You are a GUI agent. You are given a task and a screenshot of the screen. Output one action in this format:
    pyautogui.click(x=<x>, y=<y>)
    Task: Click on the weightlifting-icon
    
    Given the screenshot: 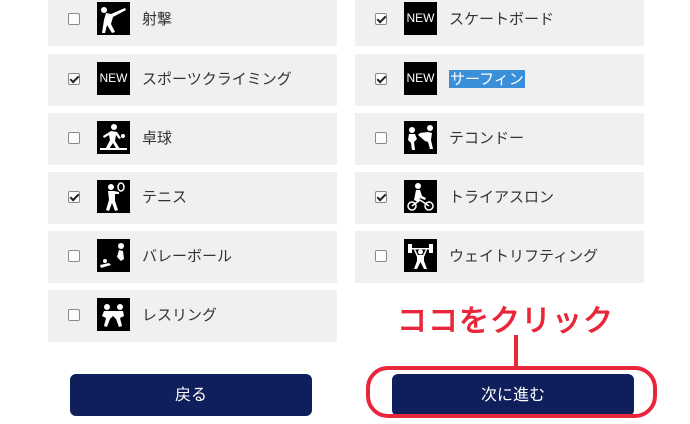 What is the action you would take?
    pyautogui.click(x=420, y=255)
    